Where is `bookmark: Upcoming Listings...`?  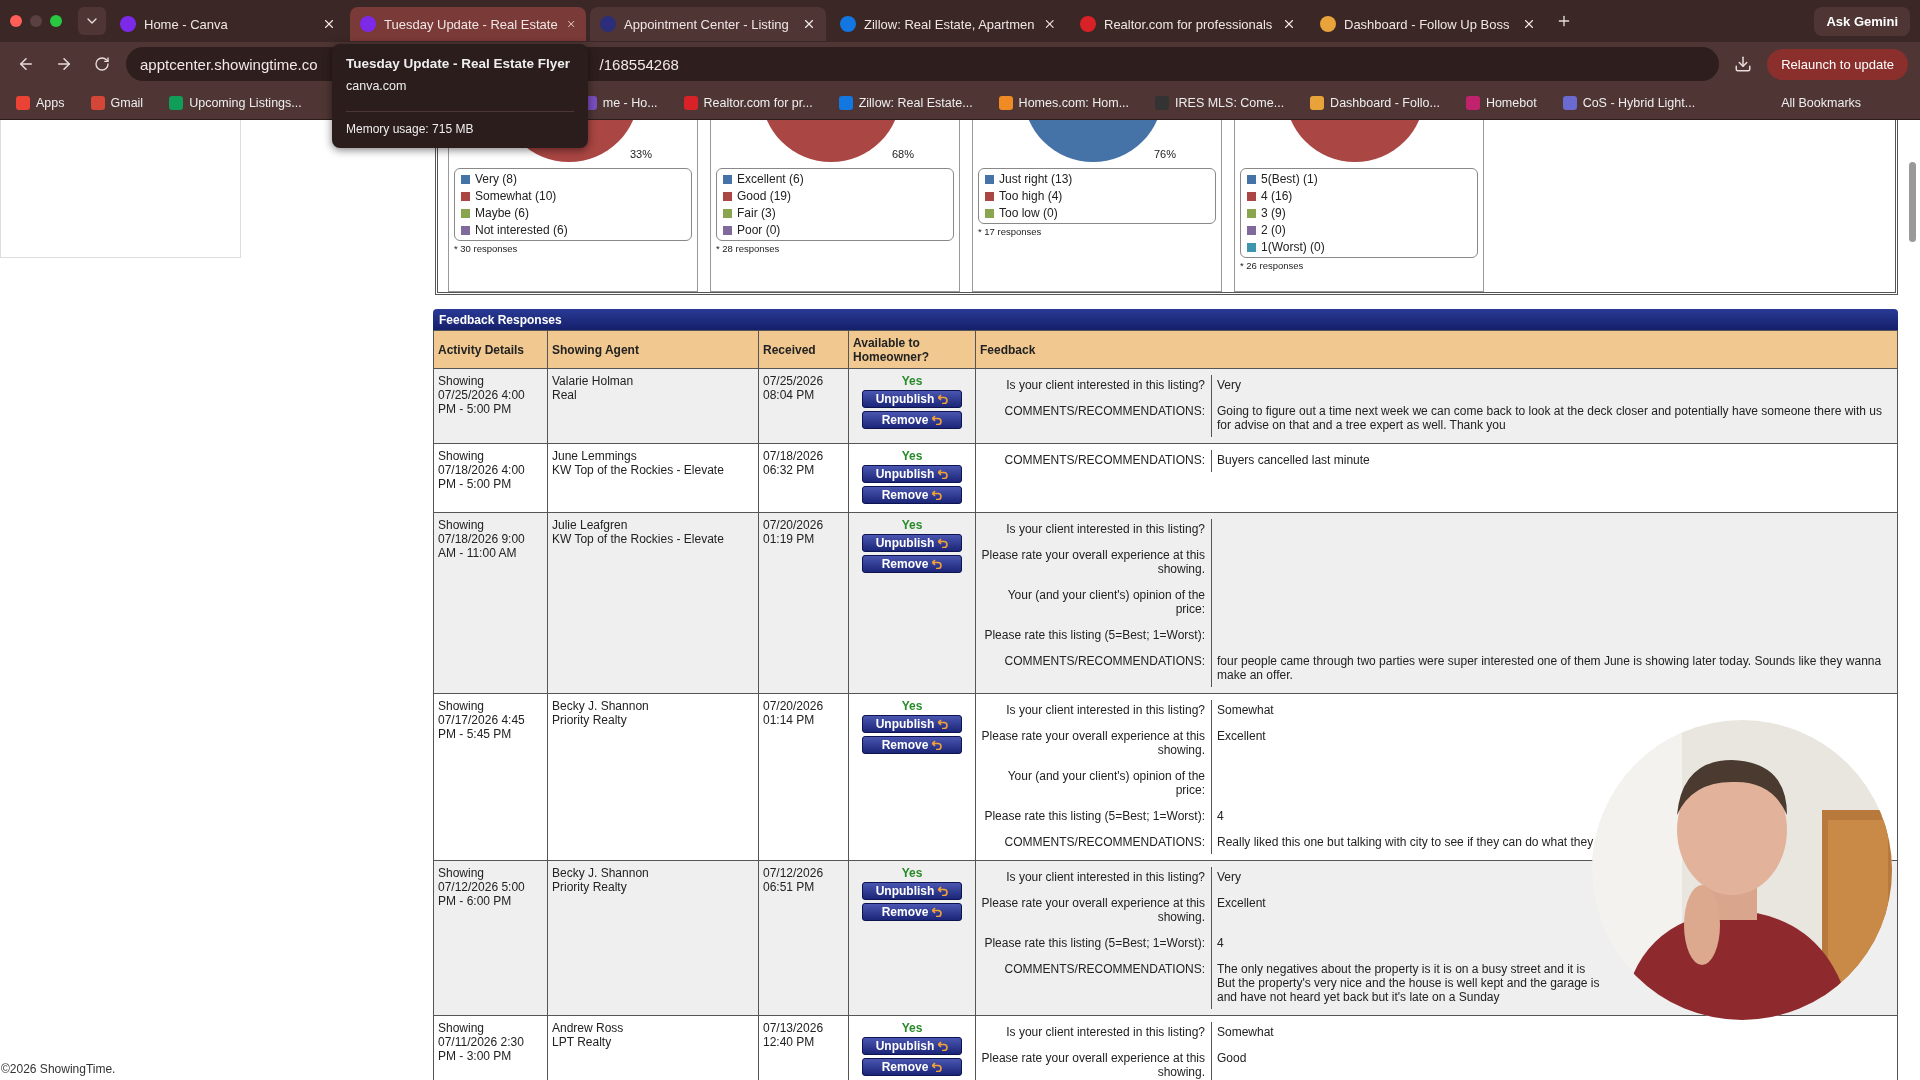 bookmark: Upcoming Listings... is located at coordinates (235, 102).